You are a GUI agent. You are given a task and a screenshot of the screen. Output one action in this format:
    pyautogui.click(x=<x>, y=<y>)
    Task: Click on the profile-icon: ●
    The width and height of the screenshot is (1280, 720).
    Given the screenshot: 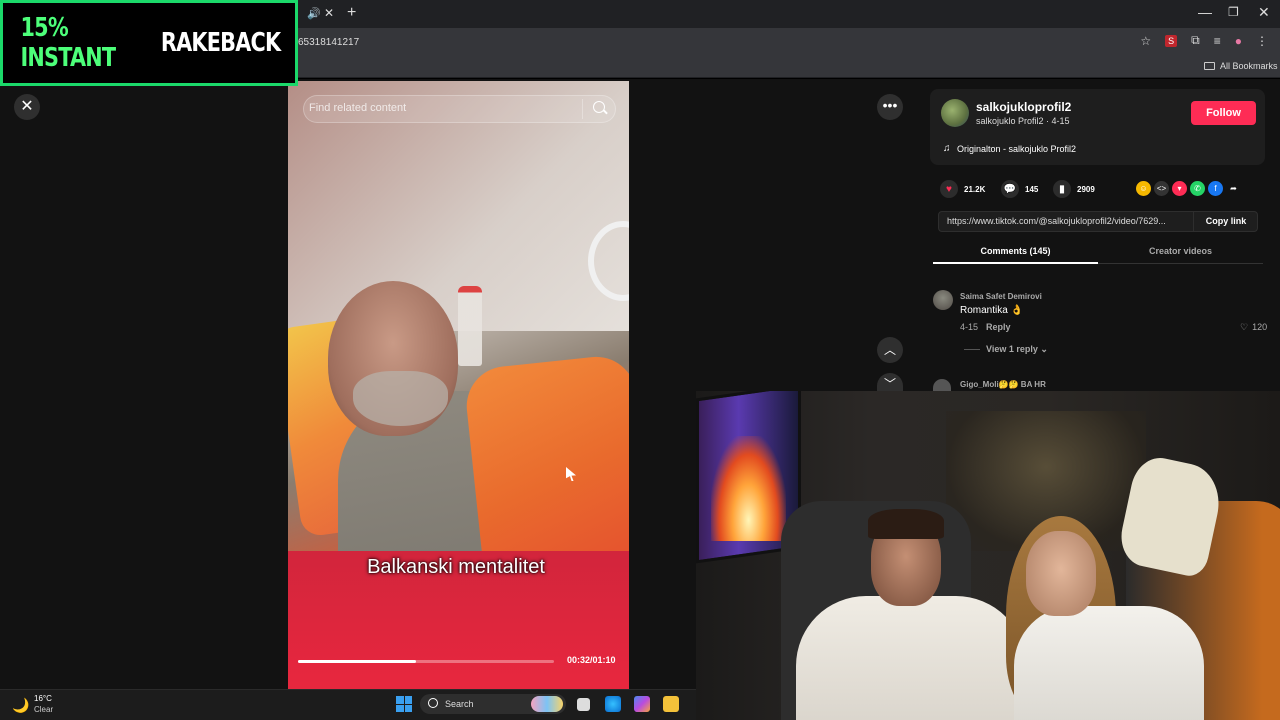 What is the action you would take?
    pyautogui.click(x=1238, y=41)
    